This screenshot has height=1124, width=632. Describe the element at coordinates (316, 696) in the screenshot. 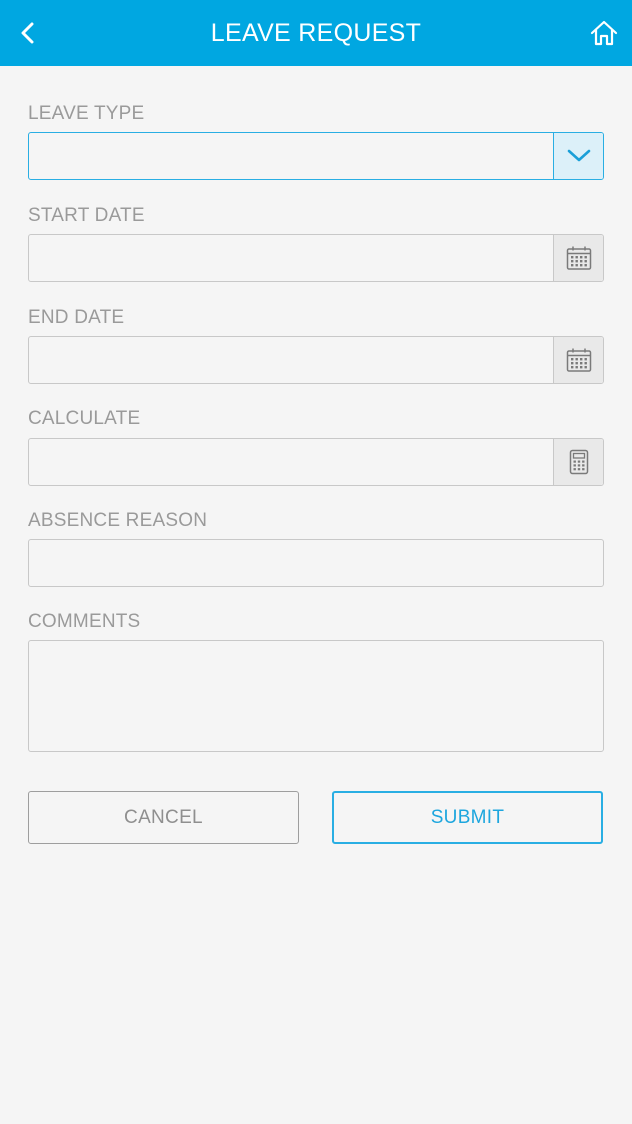

I see `comments-textarea` at that location.